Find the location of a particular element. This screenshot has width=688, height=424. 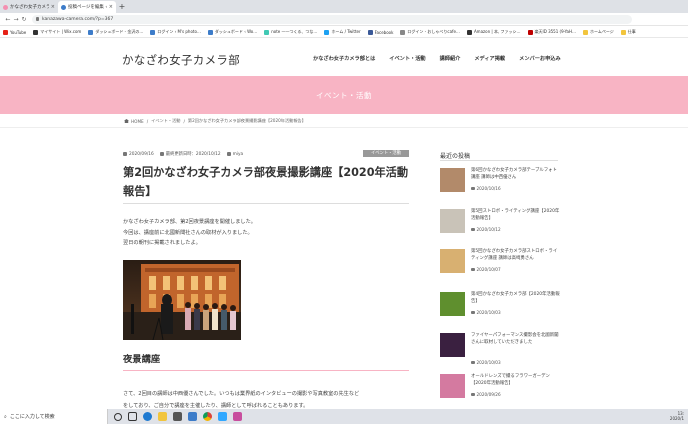

post-author: miya is located at coordinates (238, 154).